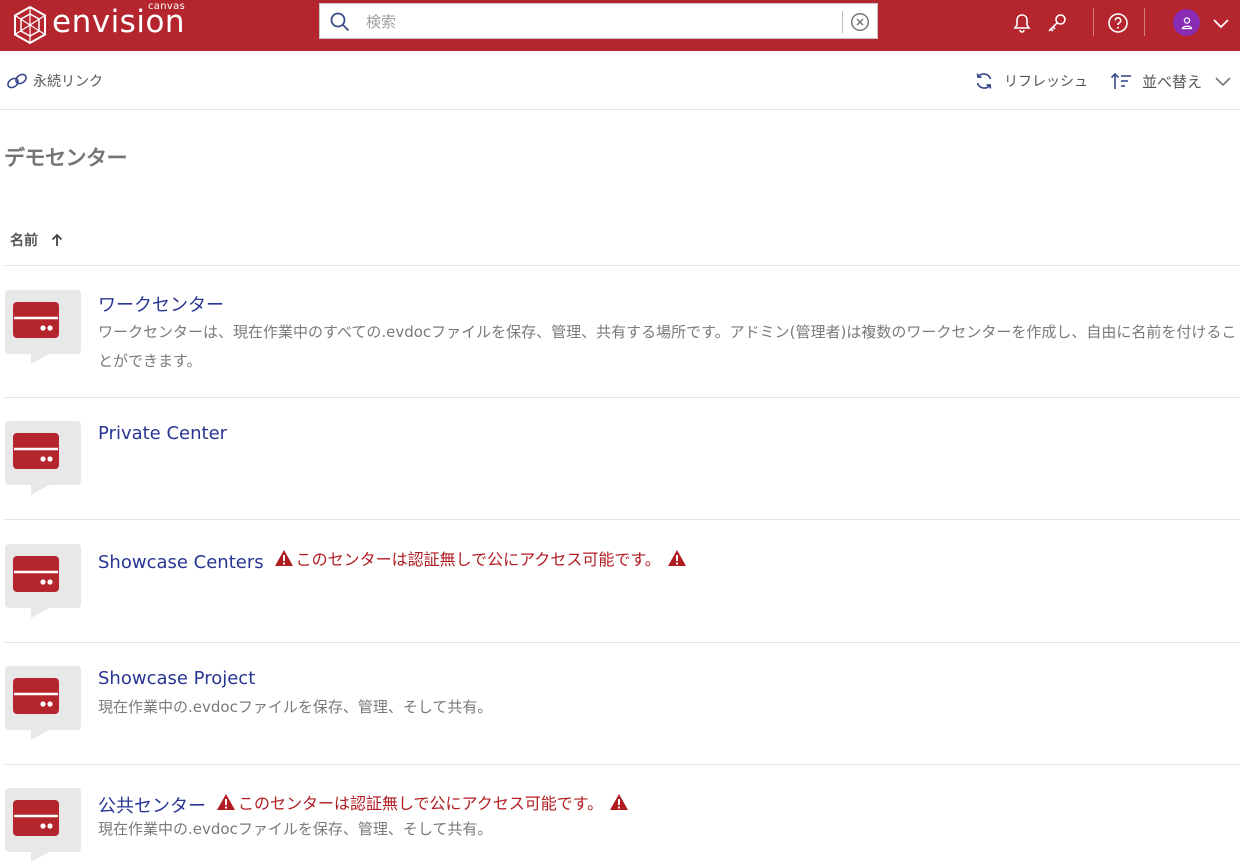 This screenshot has width=1240, height=864. What do you see at coordinates (620, 80) in the screenshot?
I see `toolbar: 永続リンク リフレッシュ 並べ替え` at bounding box center [620, 80].